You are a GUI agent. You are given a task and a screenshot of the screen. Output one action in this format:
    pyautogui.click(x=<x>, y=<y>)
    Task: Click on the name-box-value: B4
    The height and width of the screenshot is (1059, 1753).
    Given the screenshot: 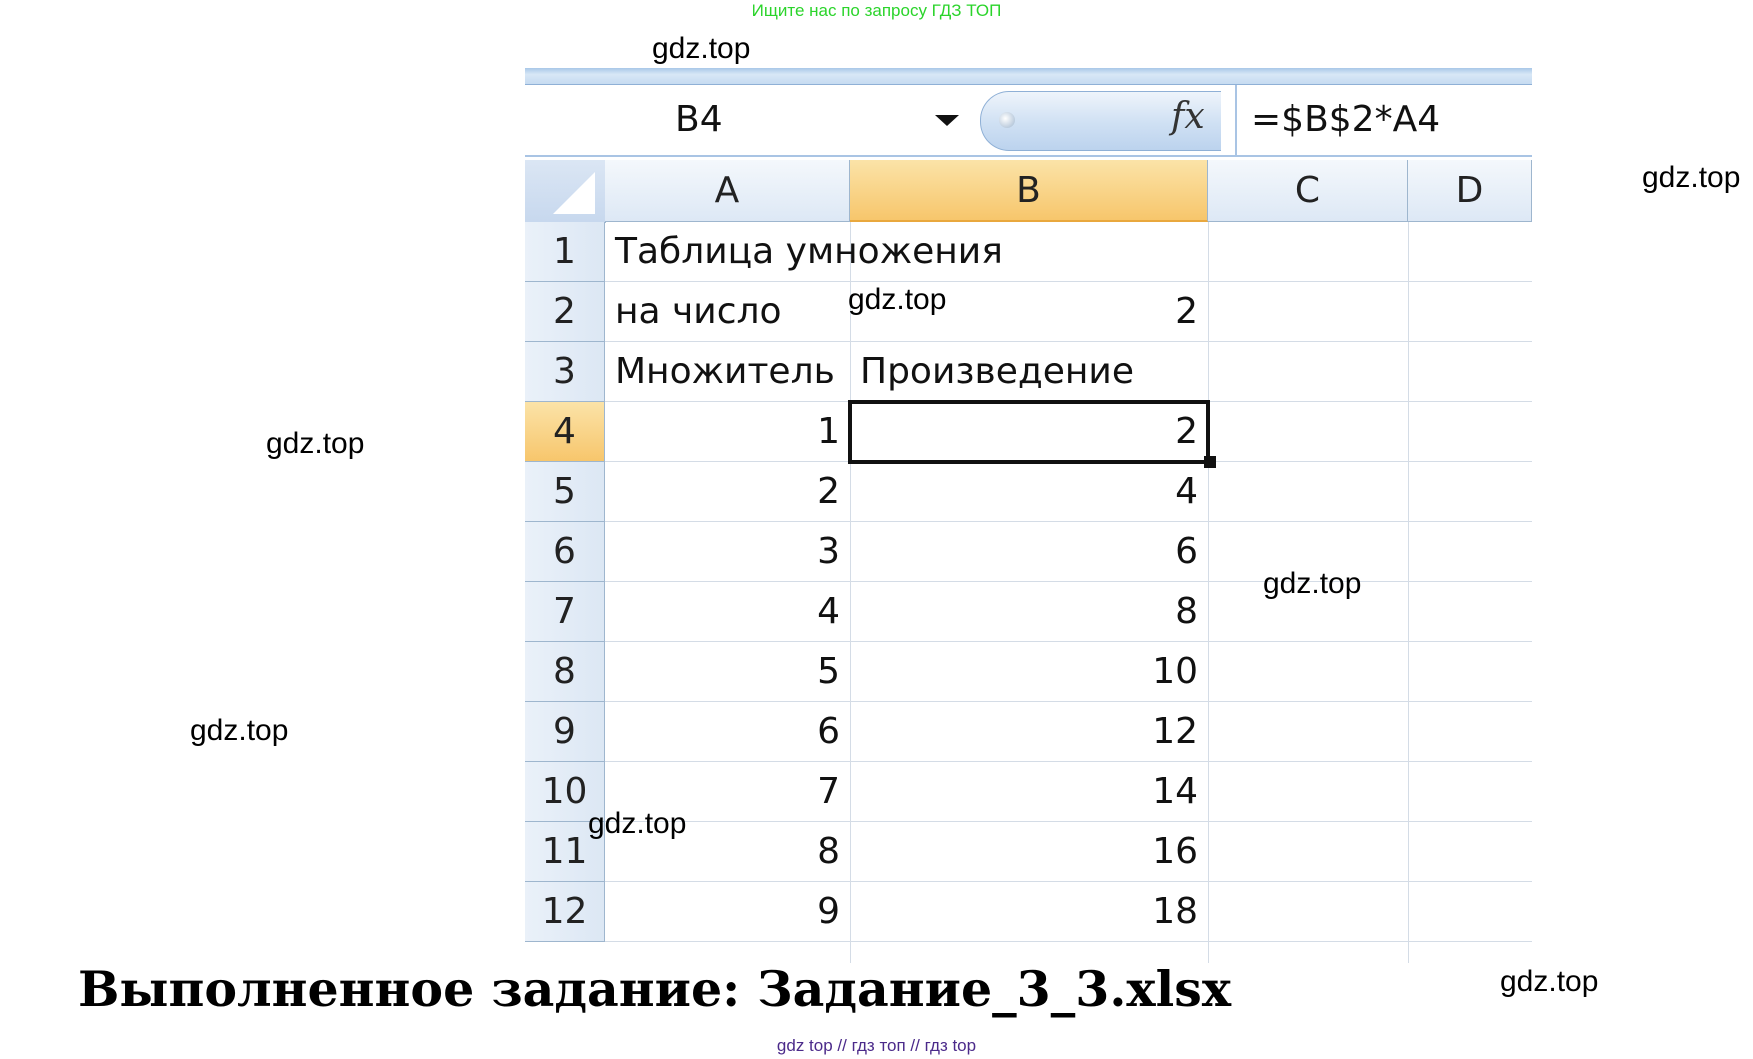 What is the action you would take?
    pyautogui.click(x=699, y=119)
    